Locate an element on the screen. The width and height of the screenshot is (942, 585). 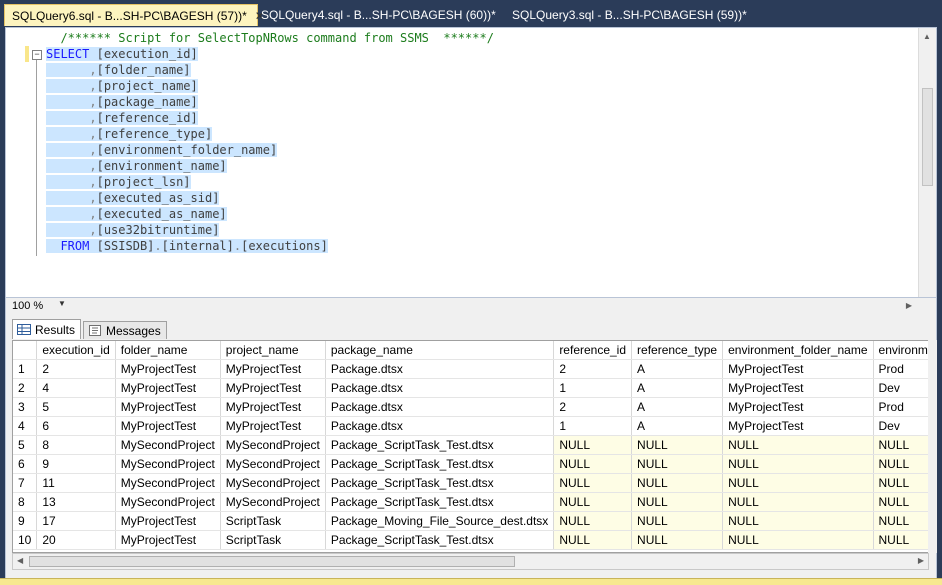
row-number: 6 is located at coordinates (25, 464).